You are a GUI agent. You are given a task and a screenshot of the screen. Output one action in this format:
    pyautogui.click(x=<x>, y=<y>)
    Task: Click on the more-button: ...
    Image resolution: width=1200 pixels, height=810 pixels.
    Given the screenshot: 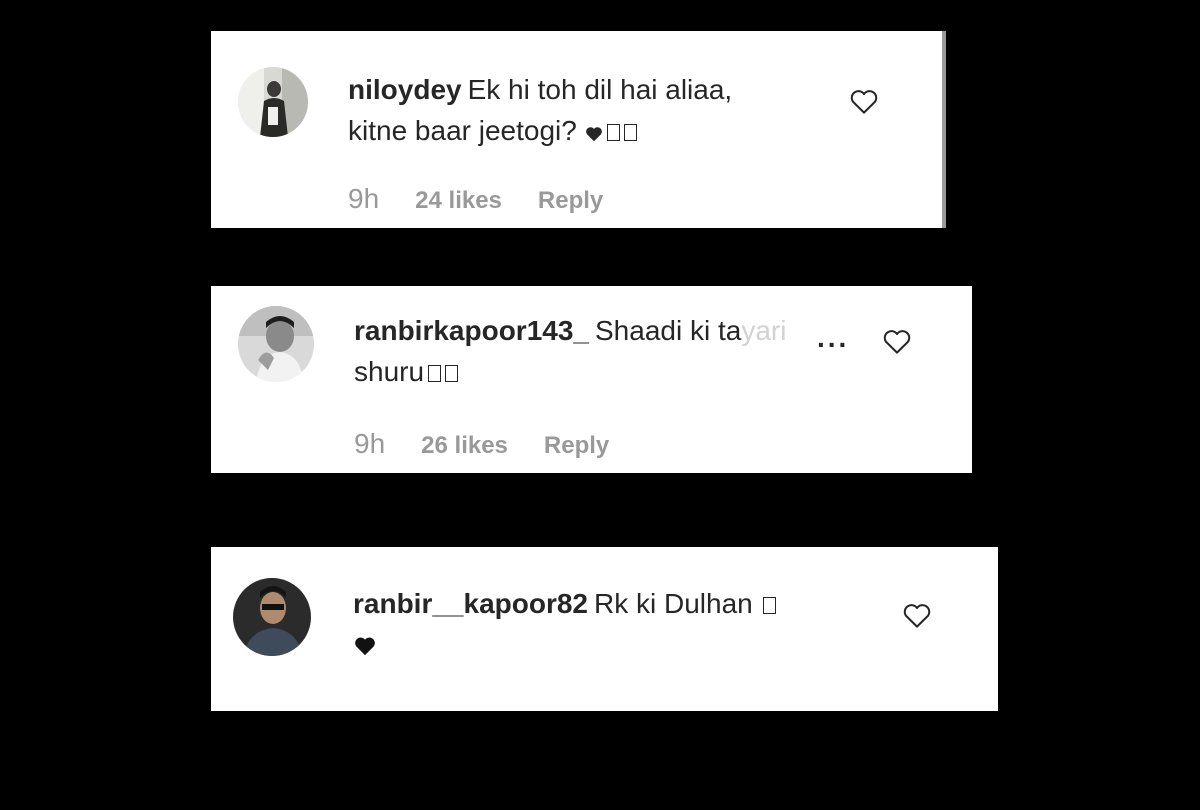 What is the action you would take?
    pyautogui.click(x=833, y=338)
    